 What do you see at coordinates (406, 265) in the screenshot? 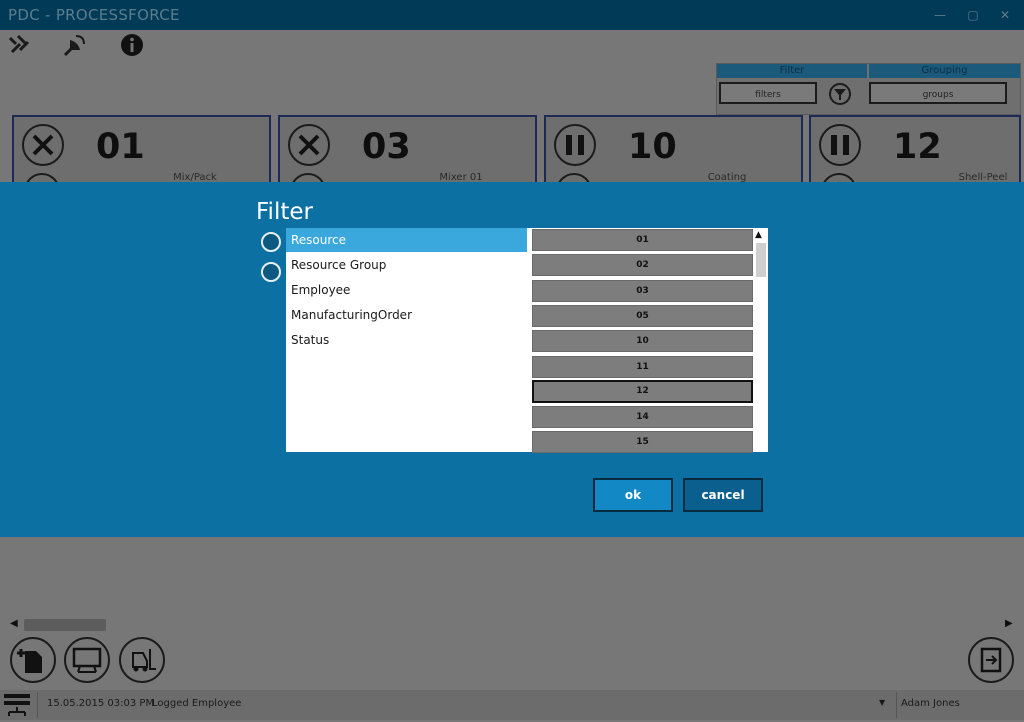
I see `category-item-resource-group: Resource Group` at bounding box center [406, 265].